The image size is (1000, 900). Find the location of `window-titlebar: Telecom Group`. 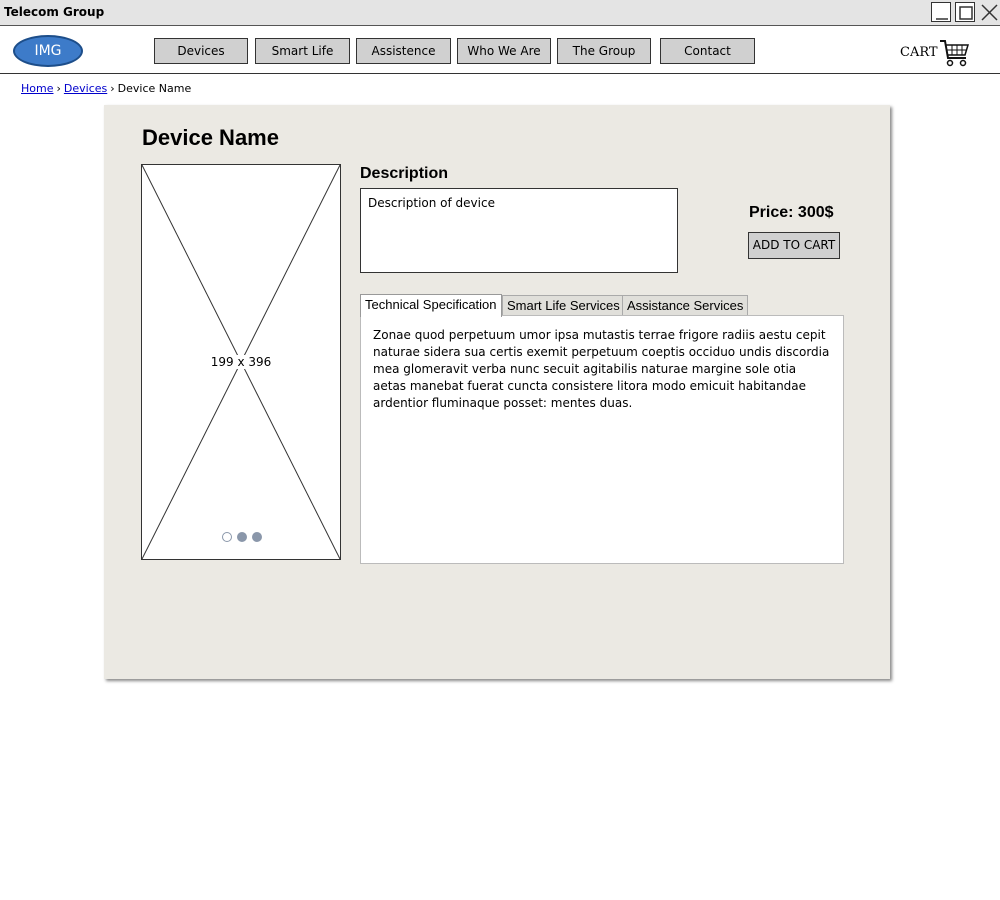

window-titlebar: Telecom Group is located at coordinates (500, 13).